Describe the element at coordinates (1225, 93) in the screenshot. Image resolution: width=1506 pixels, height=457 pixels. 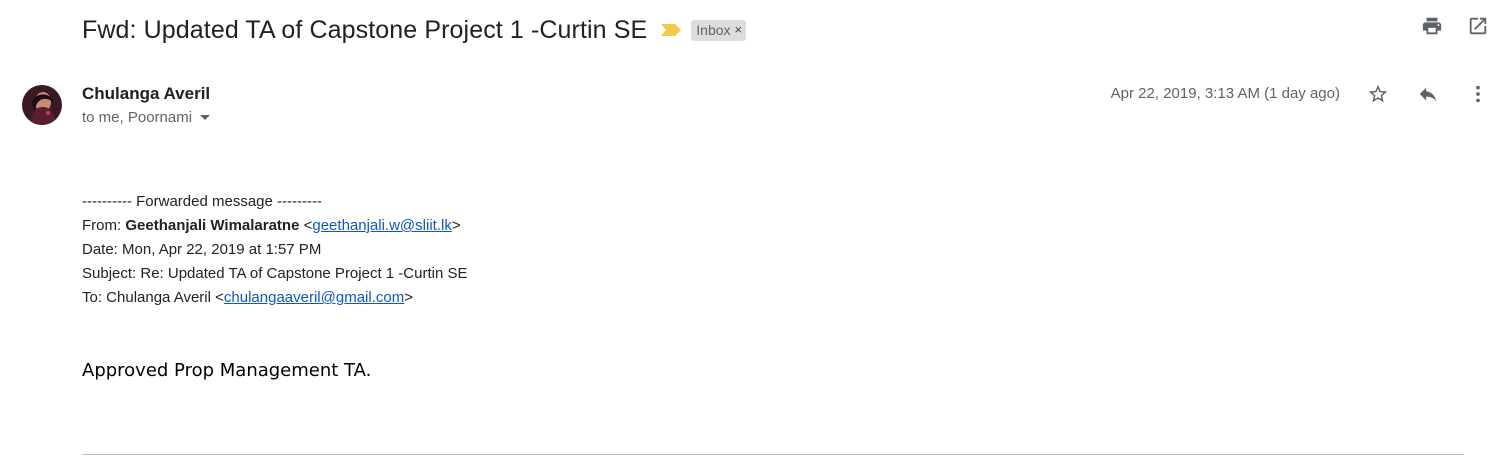
I see `message-date: Apr 22, 2019, 3:13 AM (1 day ago)` at that location.